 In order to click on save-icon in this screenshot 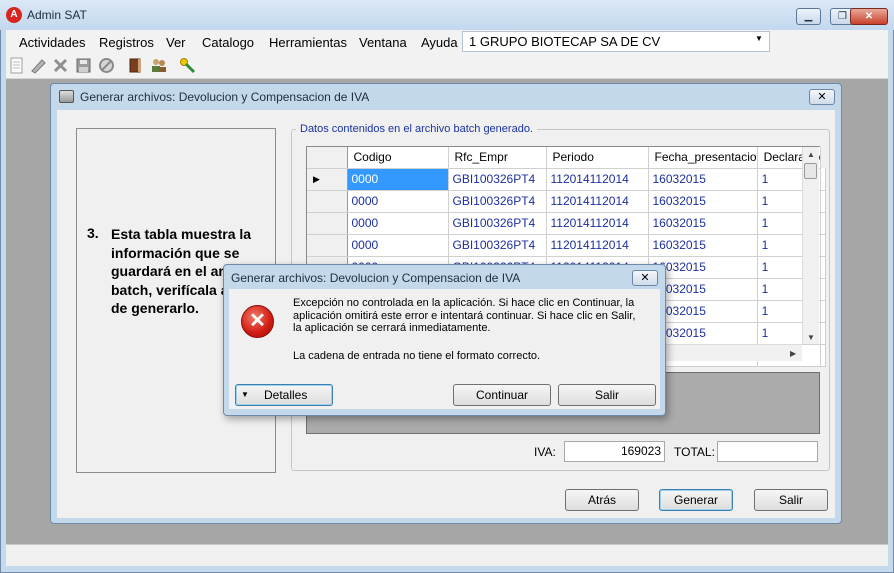, I will do `click(83, 65)`.